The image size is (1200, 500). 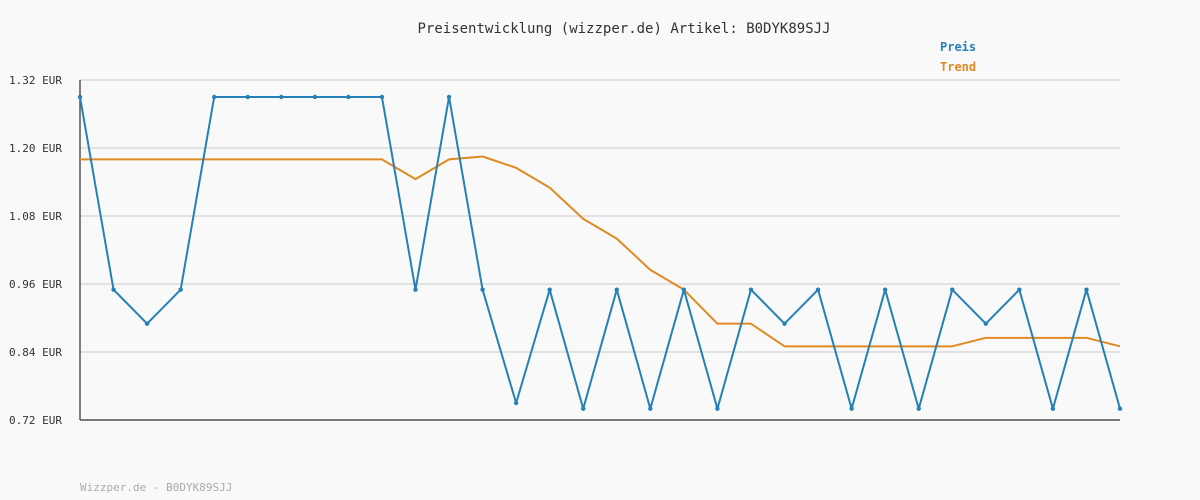 I want to click on y-tick-label: 0.96 EUR, so click(x=35, y=284).